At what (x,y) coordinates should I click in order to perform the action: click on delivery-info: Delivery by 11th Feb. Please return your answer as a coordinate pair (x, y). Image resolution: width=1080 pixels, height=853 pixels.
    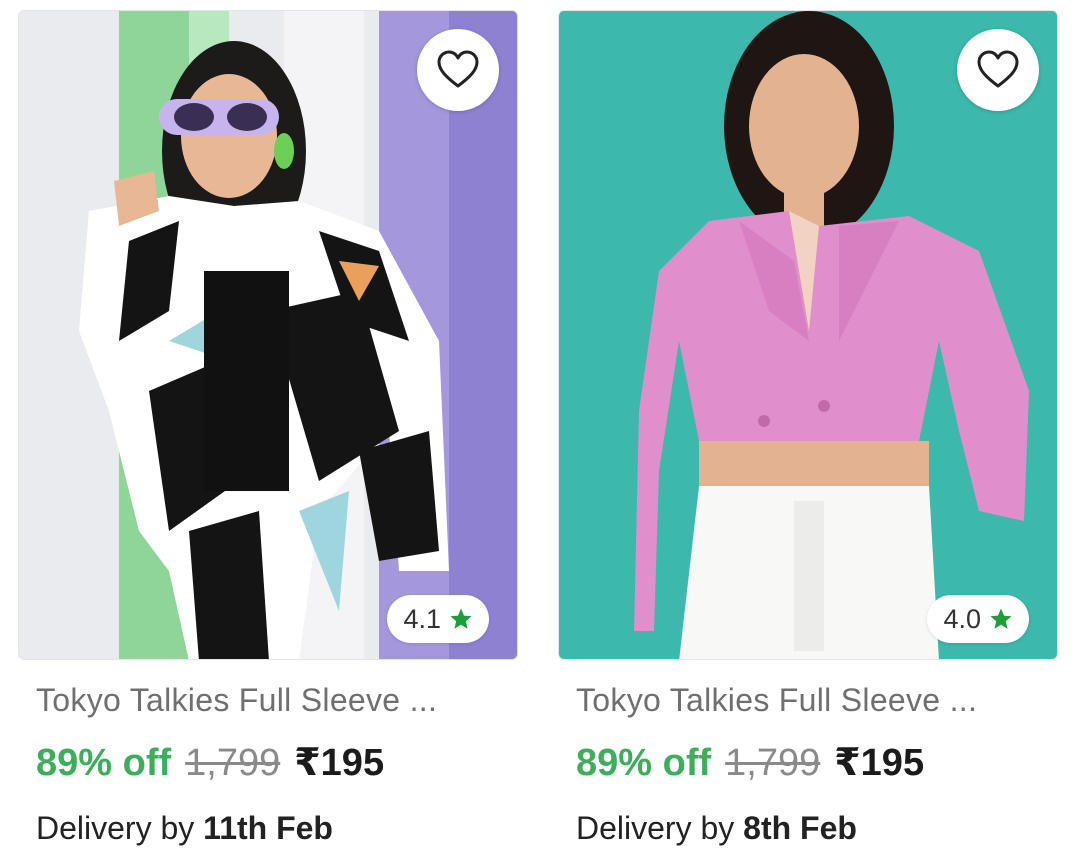
    Looking at the image, I should click on (184, 828).